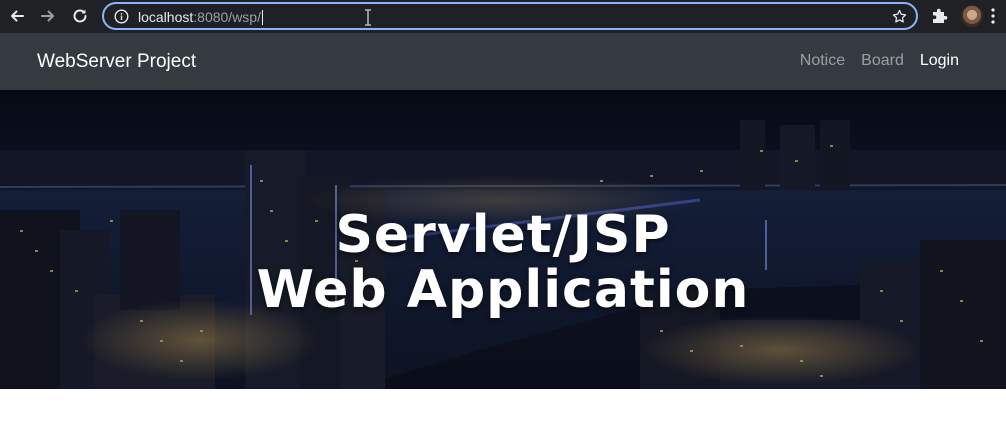  I want to click on browser-toolbar: localhost:8080/wsp/, so click(503, 16).